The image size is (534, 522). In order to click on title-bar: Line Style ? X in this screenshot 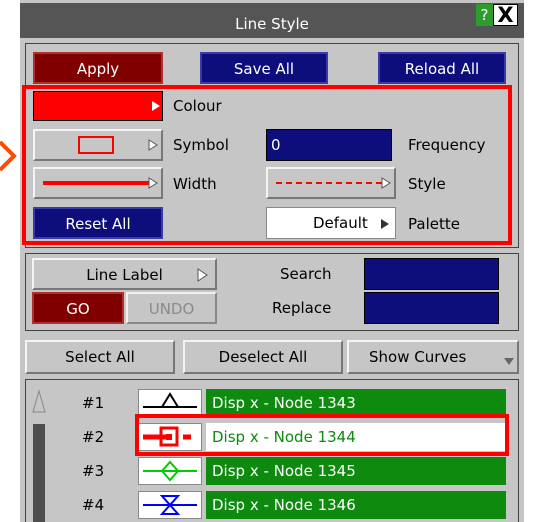, I will do `click(272, 20)`.